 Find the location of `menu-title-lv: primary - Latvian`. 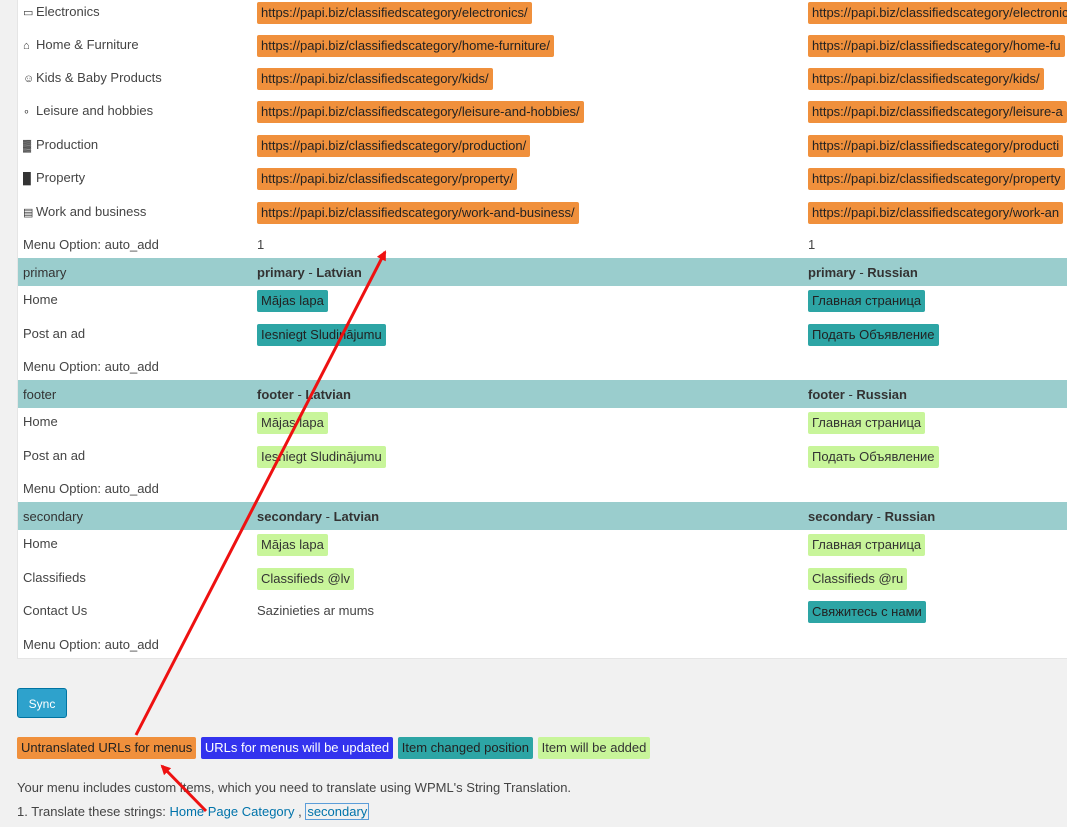

menu-title-lv: primary - Latvian is located at coordinates (309, 272).